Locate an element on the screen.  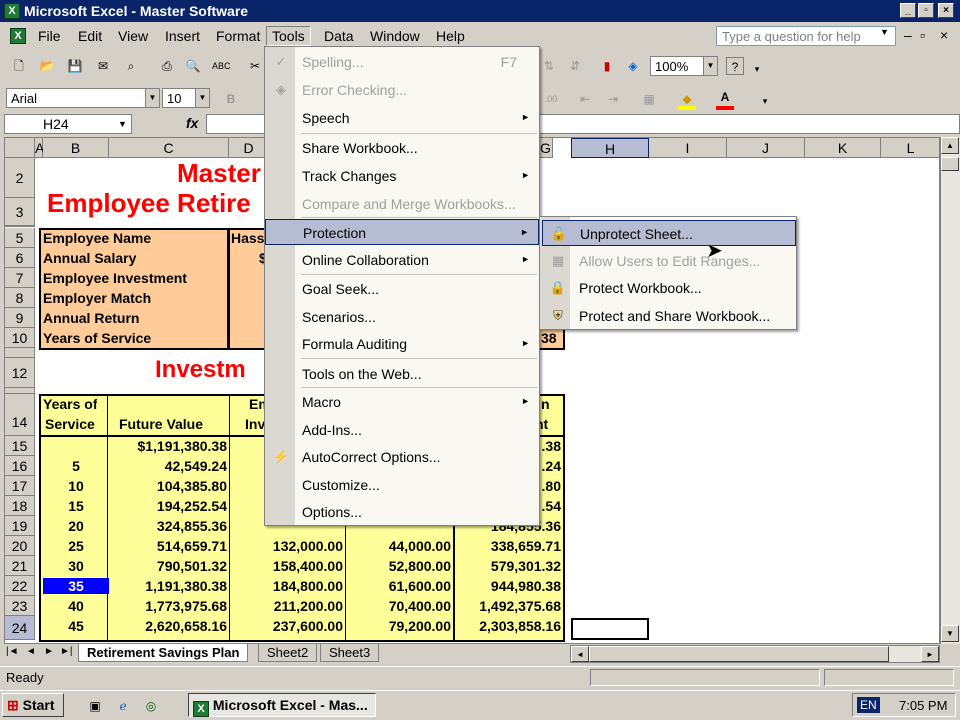
table-cell-future-value: 194,252.54 is located at coordinates (169, 506).